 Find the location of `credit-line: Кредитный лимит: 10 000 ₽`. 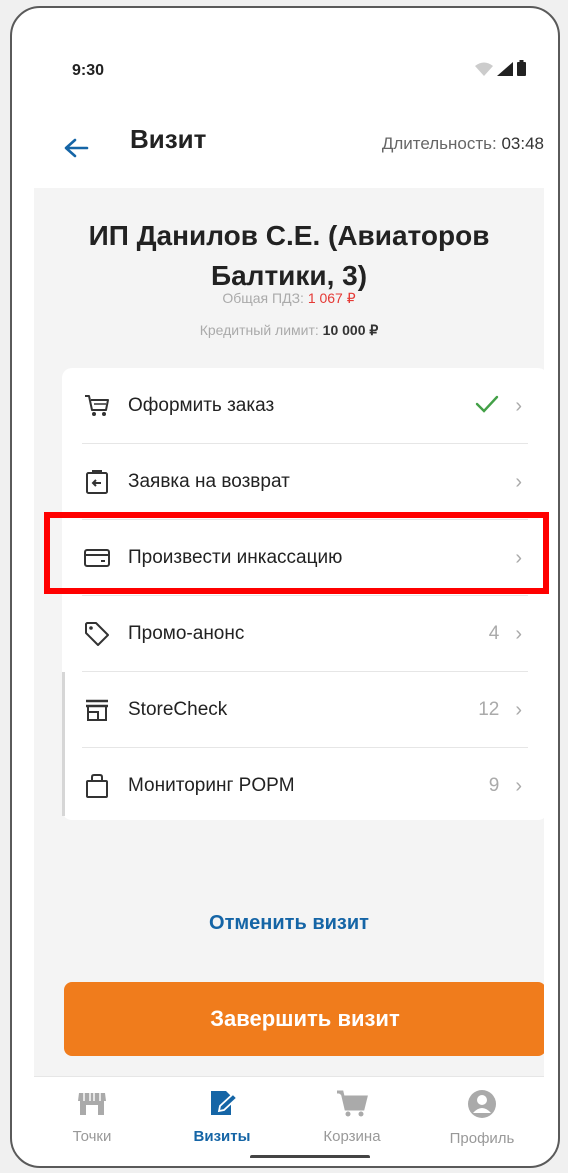

credit-line: Кредитный лимит: 10 000 ₽ is located at coordinates (289, 330).